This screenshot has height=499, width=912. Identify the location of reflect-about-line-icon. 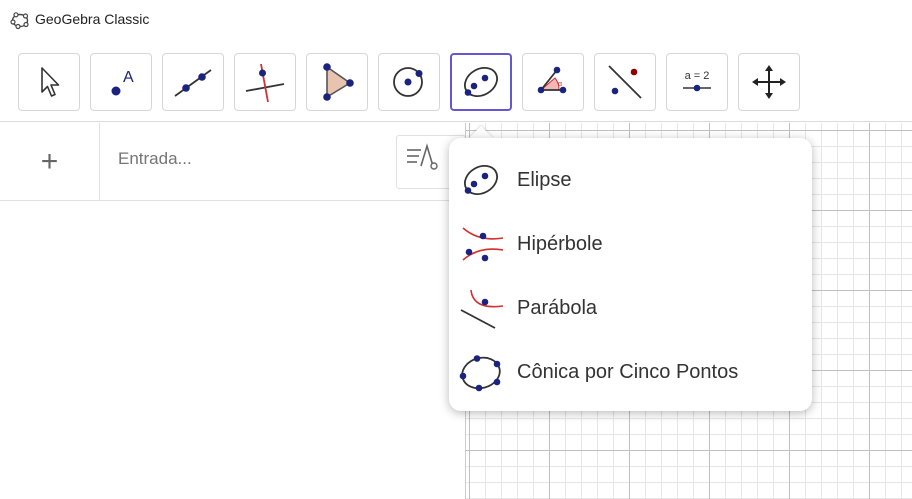
(625, 82).